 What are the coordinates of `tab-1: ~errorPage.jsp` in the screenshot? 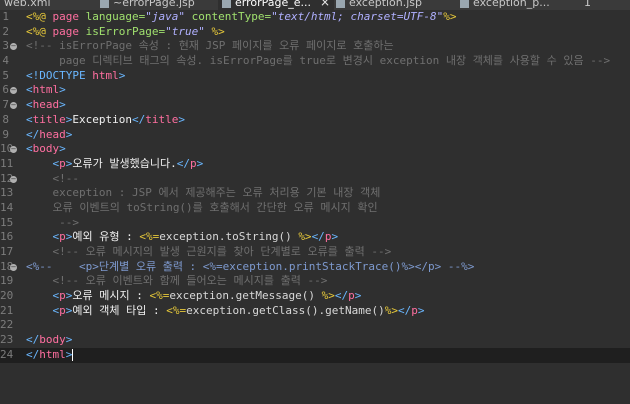 It's located at (154, 5).